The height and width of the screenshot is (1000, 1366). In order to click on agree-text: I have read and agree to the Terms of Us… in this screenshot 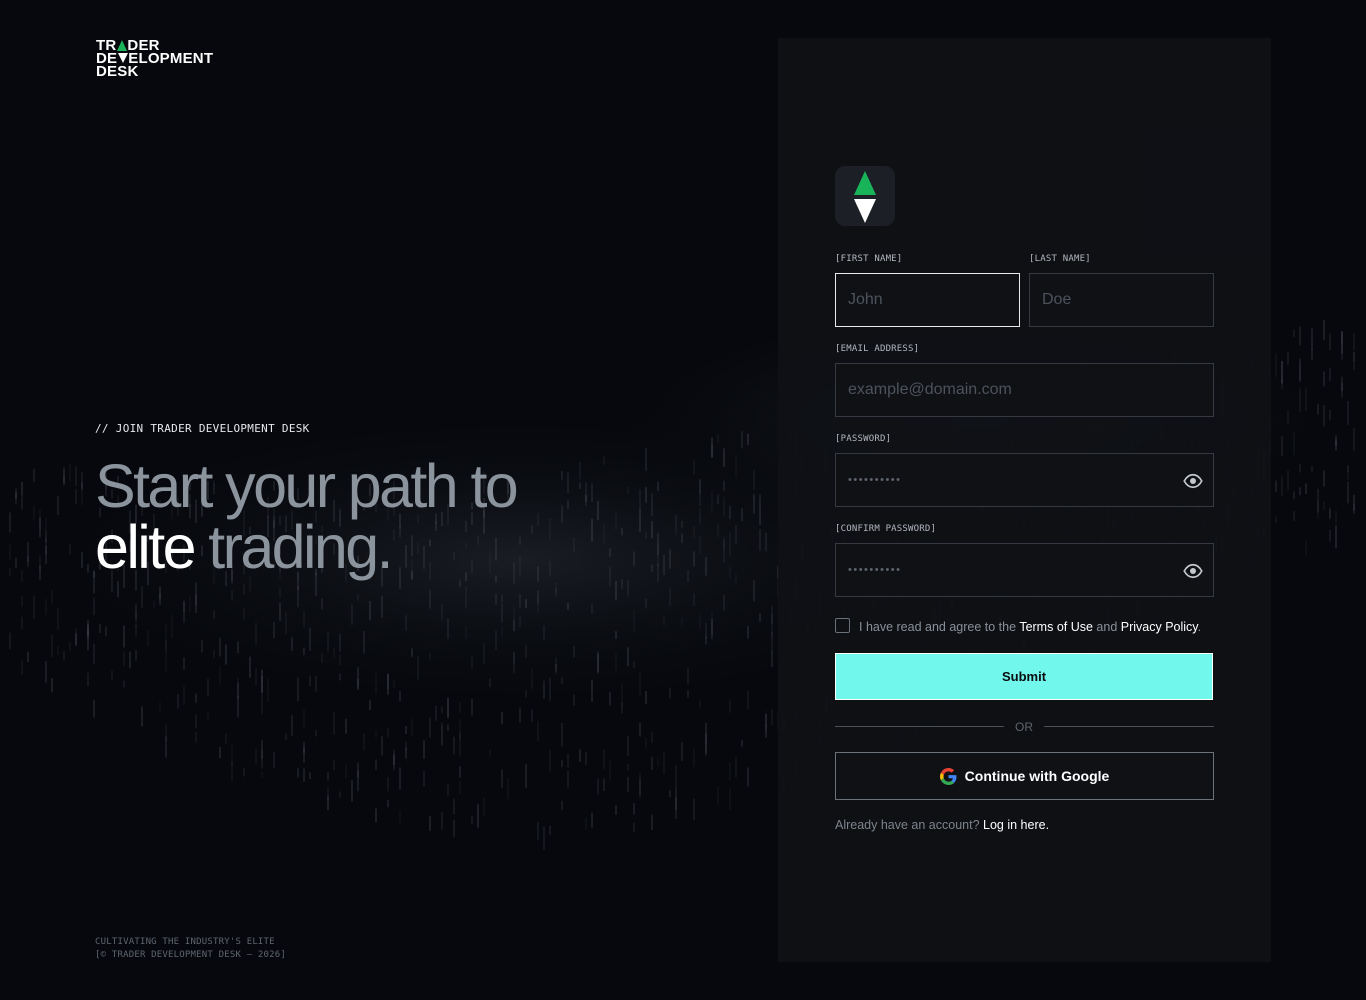, I will do `click(1030, 627)`.